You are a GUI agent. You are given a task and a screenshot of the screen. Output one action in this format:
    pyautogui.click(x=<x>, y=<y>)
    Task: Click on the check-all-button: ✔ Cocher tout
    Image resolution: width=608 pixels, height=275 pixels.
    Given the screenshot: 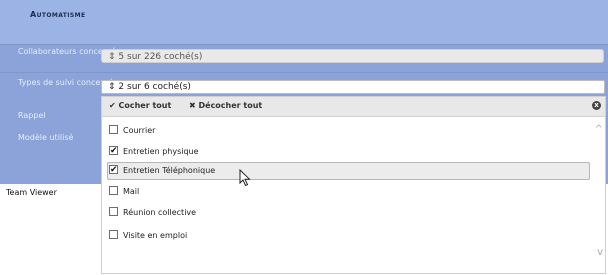 What is the action you would take?
    pyautogui.click(x=140, y=106)
    